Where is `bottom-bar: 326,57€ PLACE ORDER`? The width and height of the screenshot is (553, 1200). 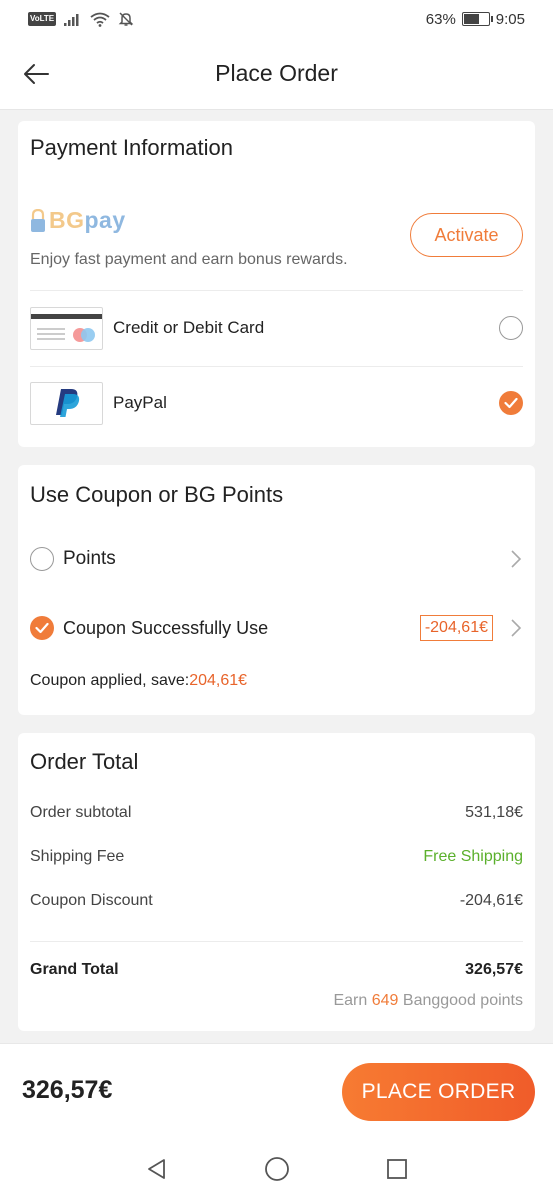 bottom-bar: 326,57€ PLACE ORDER is located at coordinates (276, 1090).